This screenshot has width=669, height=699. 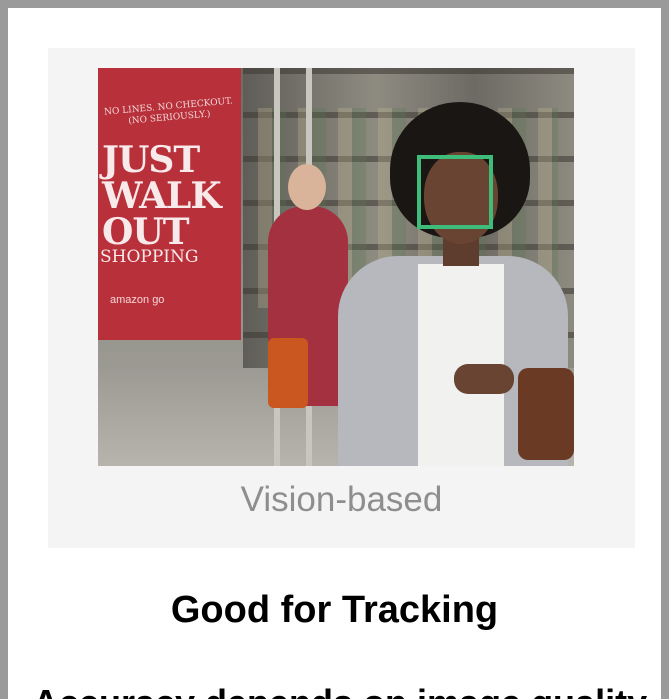 What do you see at coordinates (168, 112) in the screenshot?
I see `sign-tagline: NO LINES. NO CHECKOUT. (NO SERIOUSLY.)` at bounding box center [168, 112].